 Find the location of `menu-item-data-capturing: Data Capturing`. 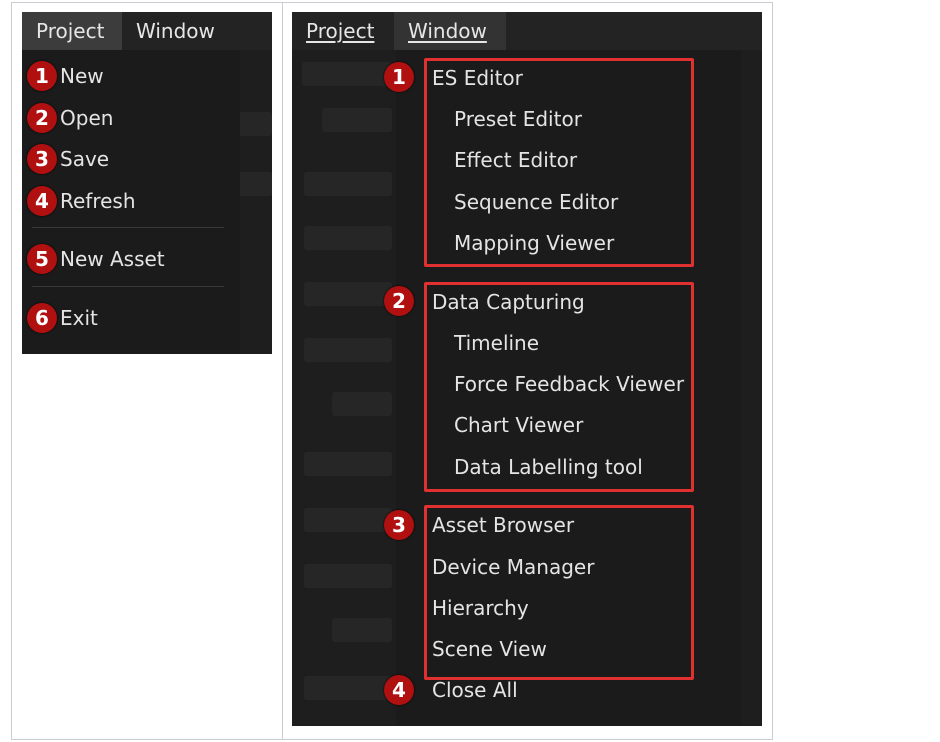

menu-item-data-capturing: Data Capturing is located at coordinates (508, 302).